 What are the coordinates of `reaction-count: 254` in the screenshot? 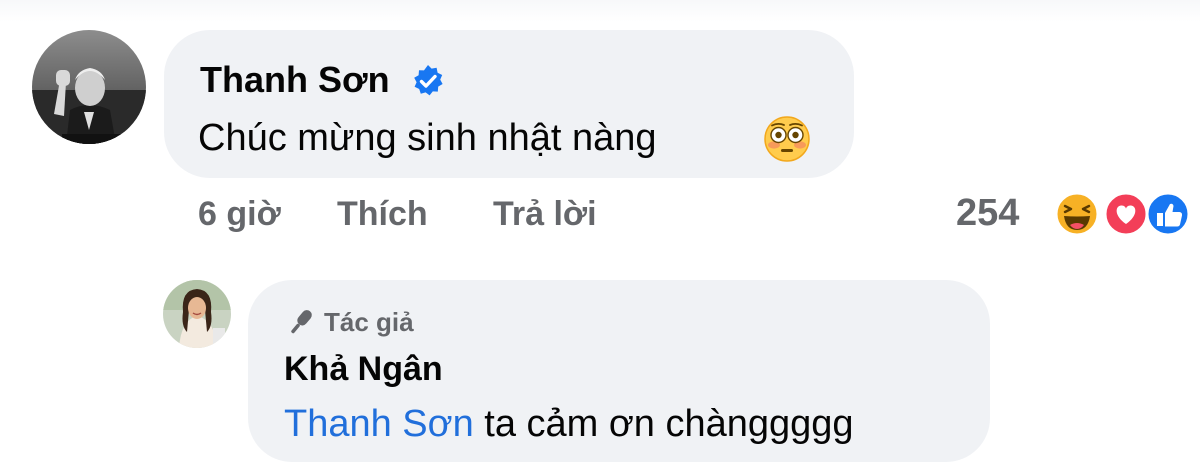 It's located at (987, 213).